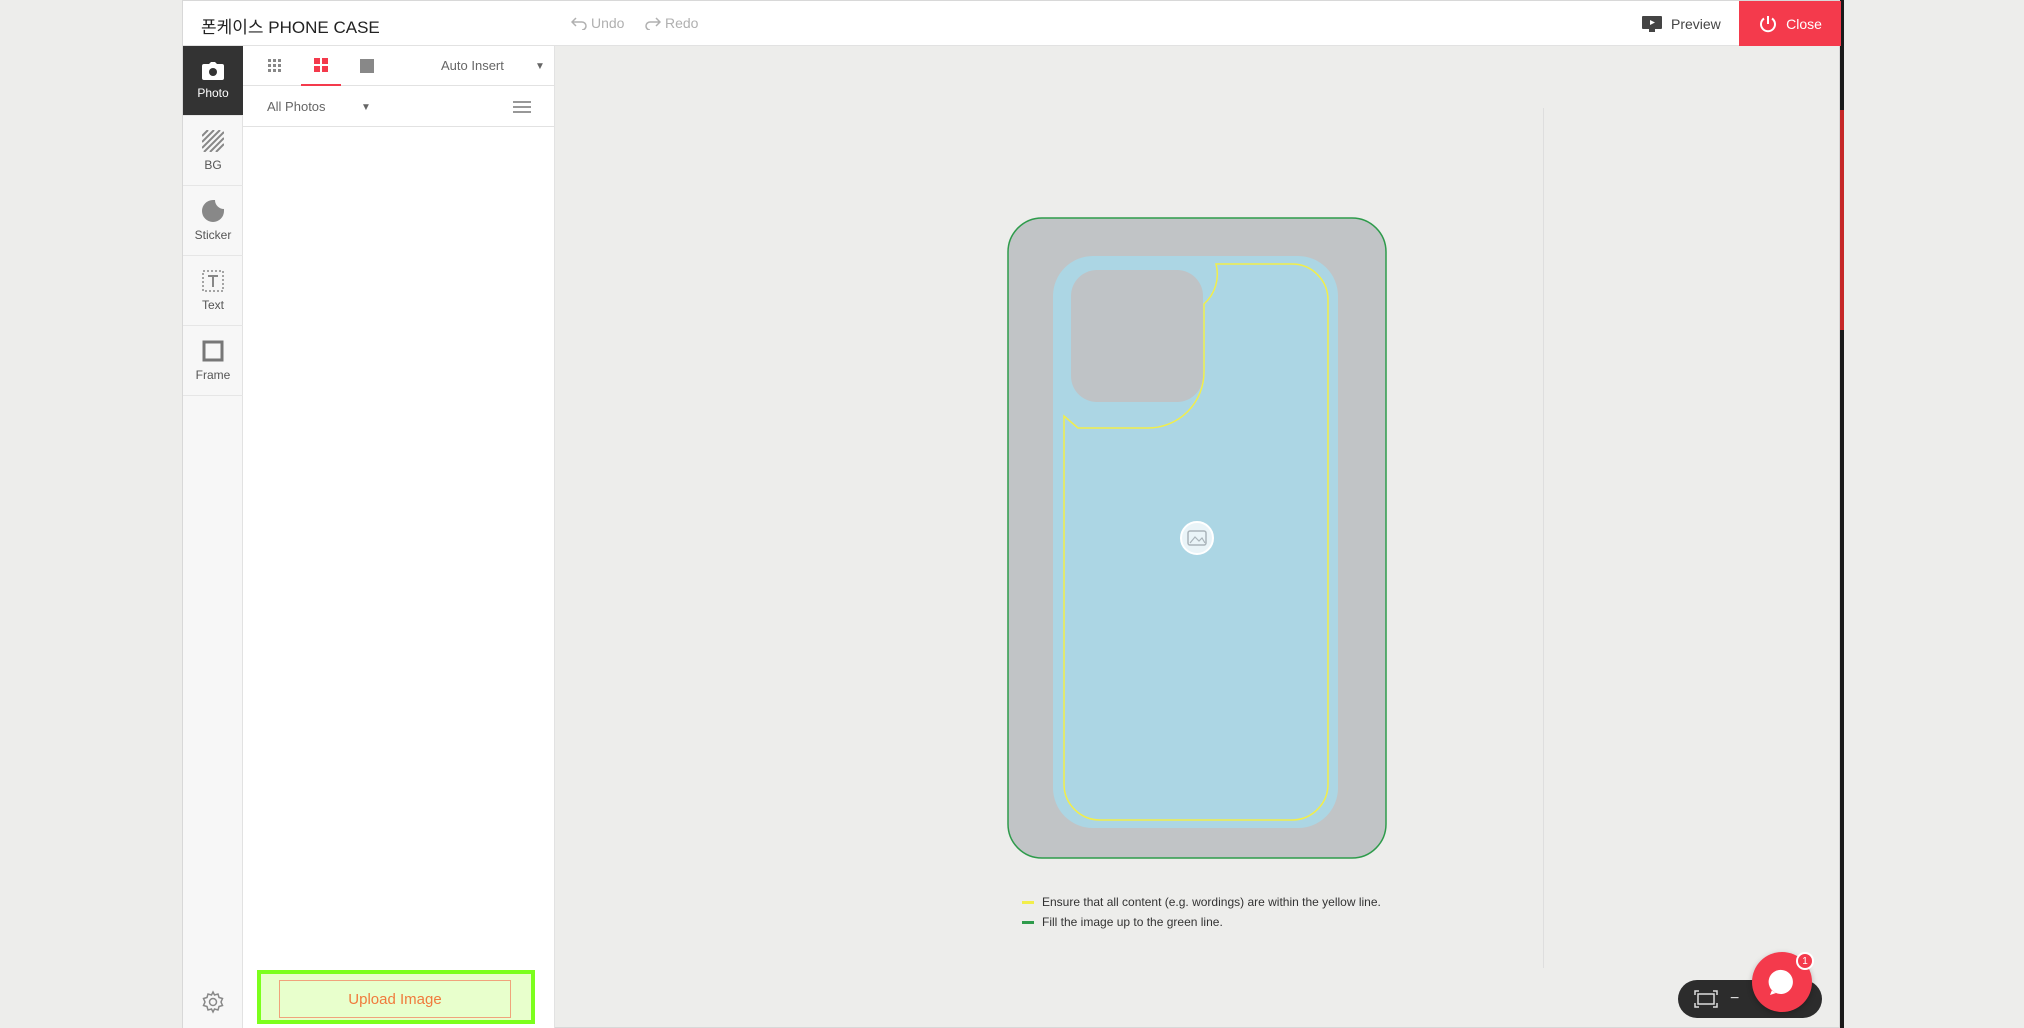 The width and height of the screenshot is (2024, 1028). I want to click on fit-screen-icon, so click(1706, 999).